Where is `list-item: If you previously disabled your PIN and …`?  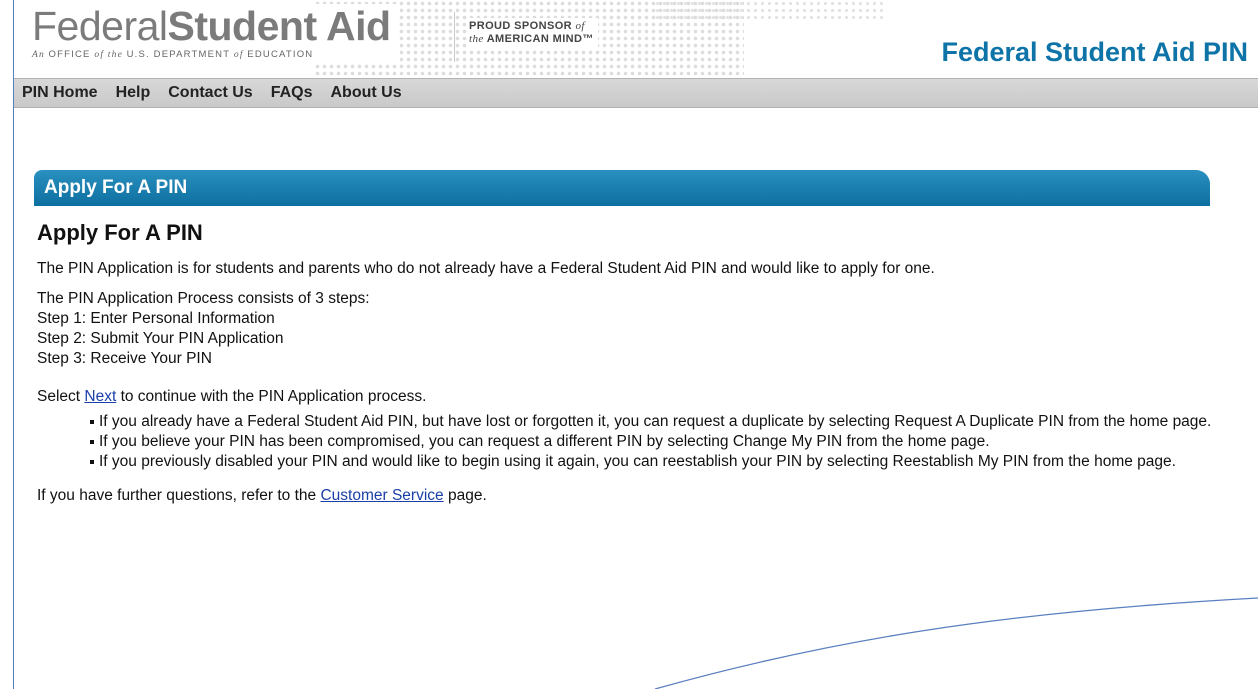 list-item: If you previously disabled your PIN and … is located at coordinates (668, 462).